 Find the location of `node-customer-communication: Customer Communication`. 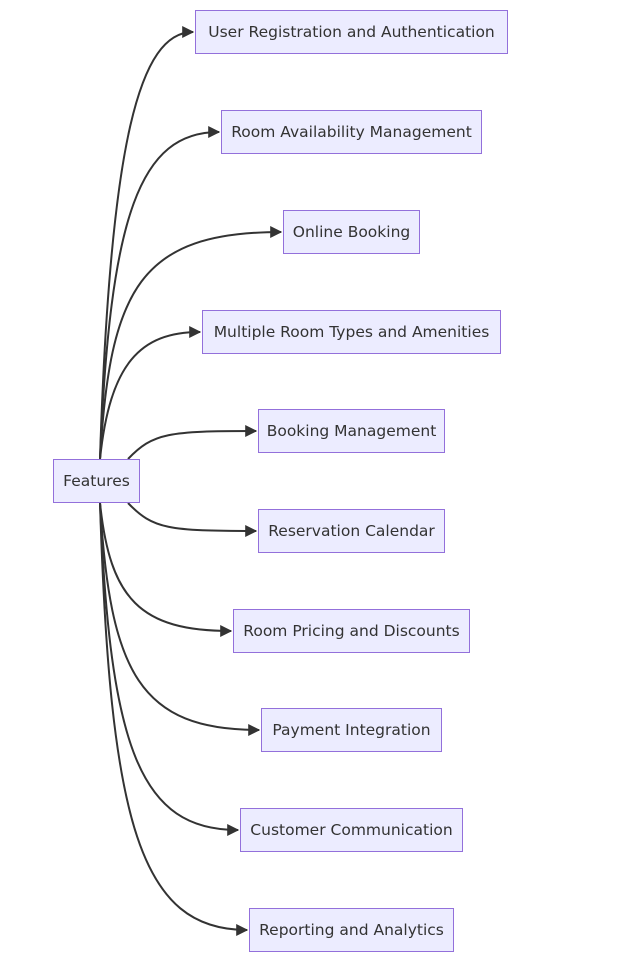

node-customer-communication: Customer Communication is located at coordinates (351, 830).